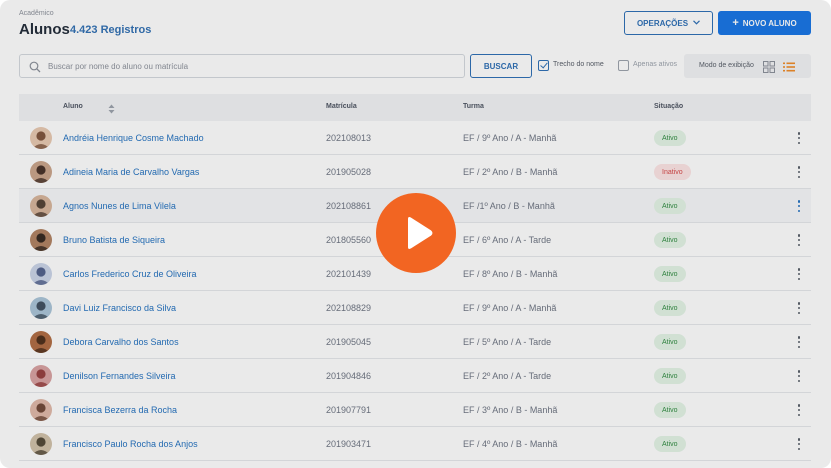 This screenshot has height=468, width=831. What do you see at coordinates (119, 308) in the screenshot?
I see `student-name: Davi Luiz Francisco da Silva` at bounding box center [119, 308].